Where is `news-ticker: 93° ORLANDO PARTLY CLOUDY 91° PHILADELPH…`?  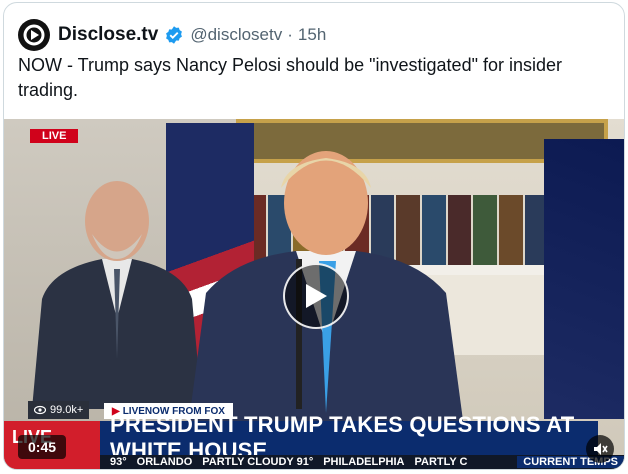
news-ticker: 93° ORLANDO PARTLY CLOUDY 91° PHILADELPH… is located at coordinates (362, 462).